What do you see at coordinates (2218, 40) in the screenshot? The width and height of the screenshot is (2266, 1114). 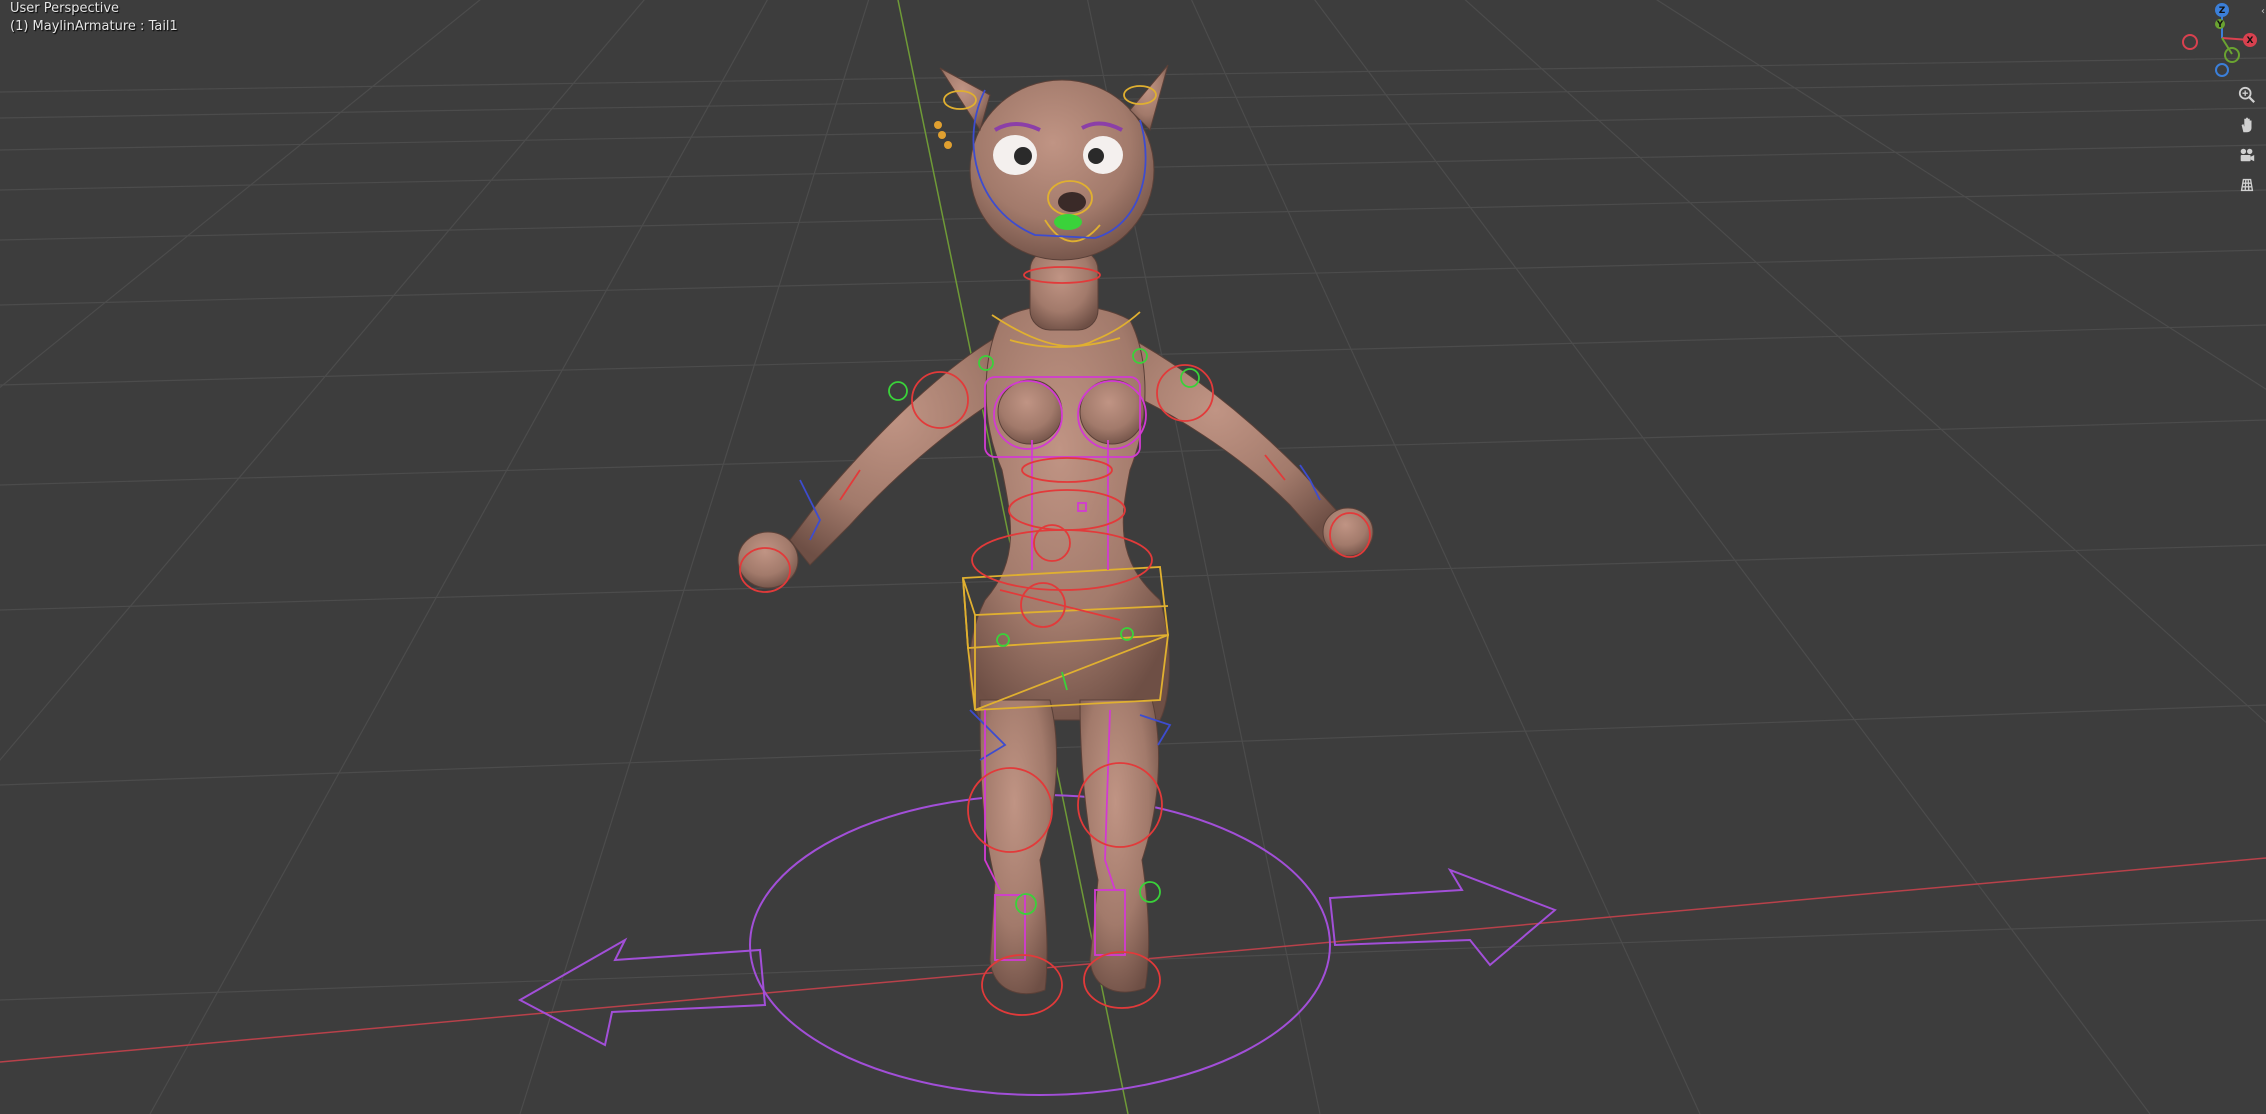 I see `navigation-gizmo: Z Y X ‹` at bounding box center [2218, 40].